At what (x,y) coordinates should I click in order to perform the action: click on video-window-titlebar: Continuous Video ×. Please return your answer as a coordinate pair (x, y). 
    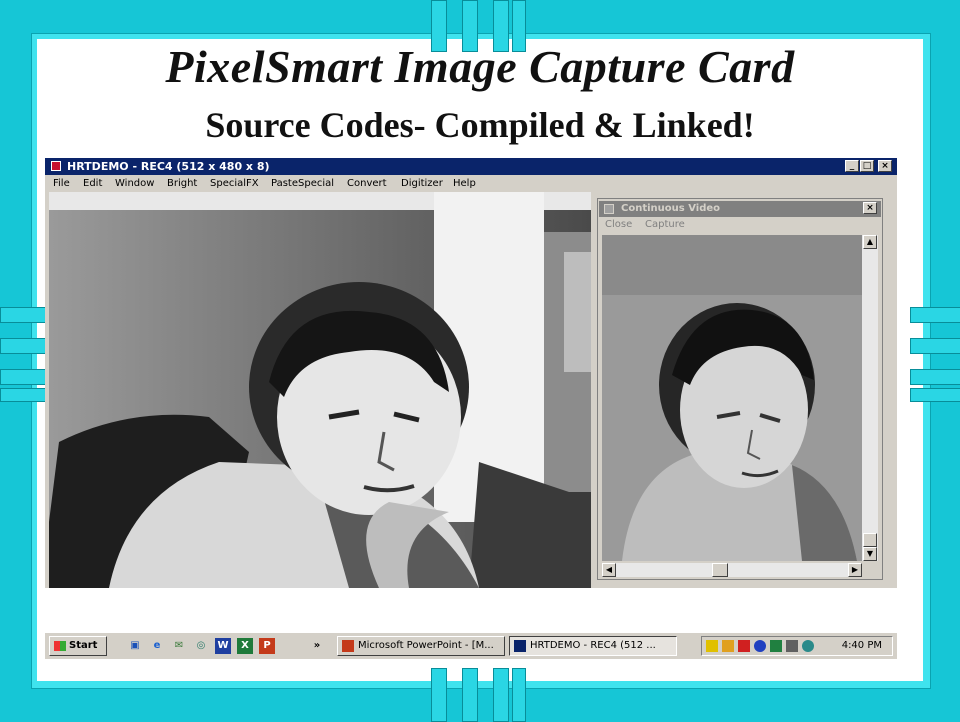
    Looking at the image, I should click on (740, 209).